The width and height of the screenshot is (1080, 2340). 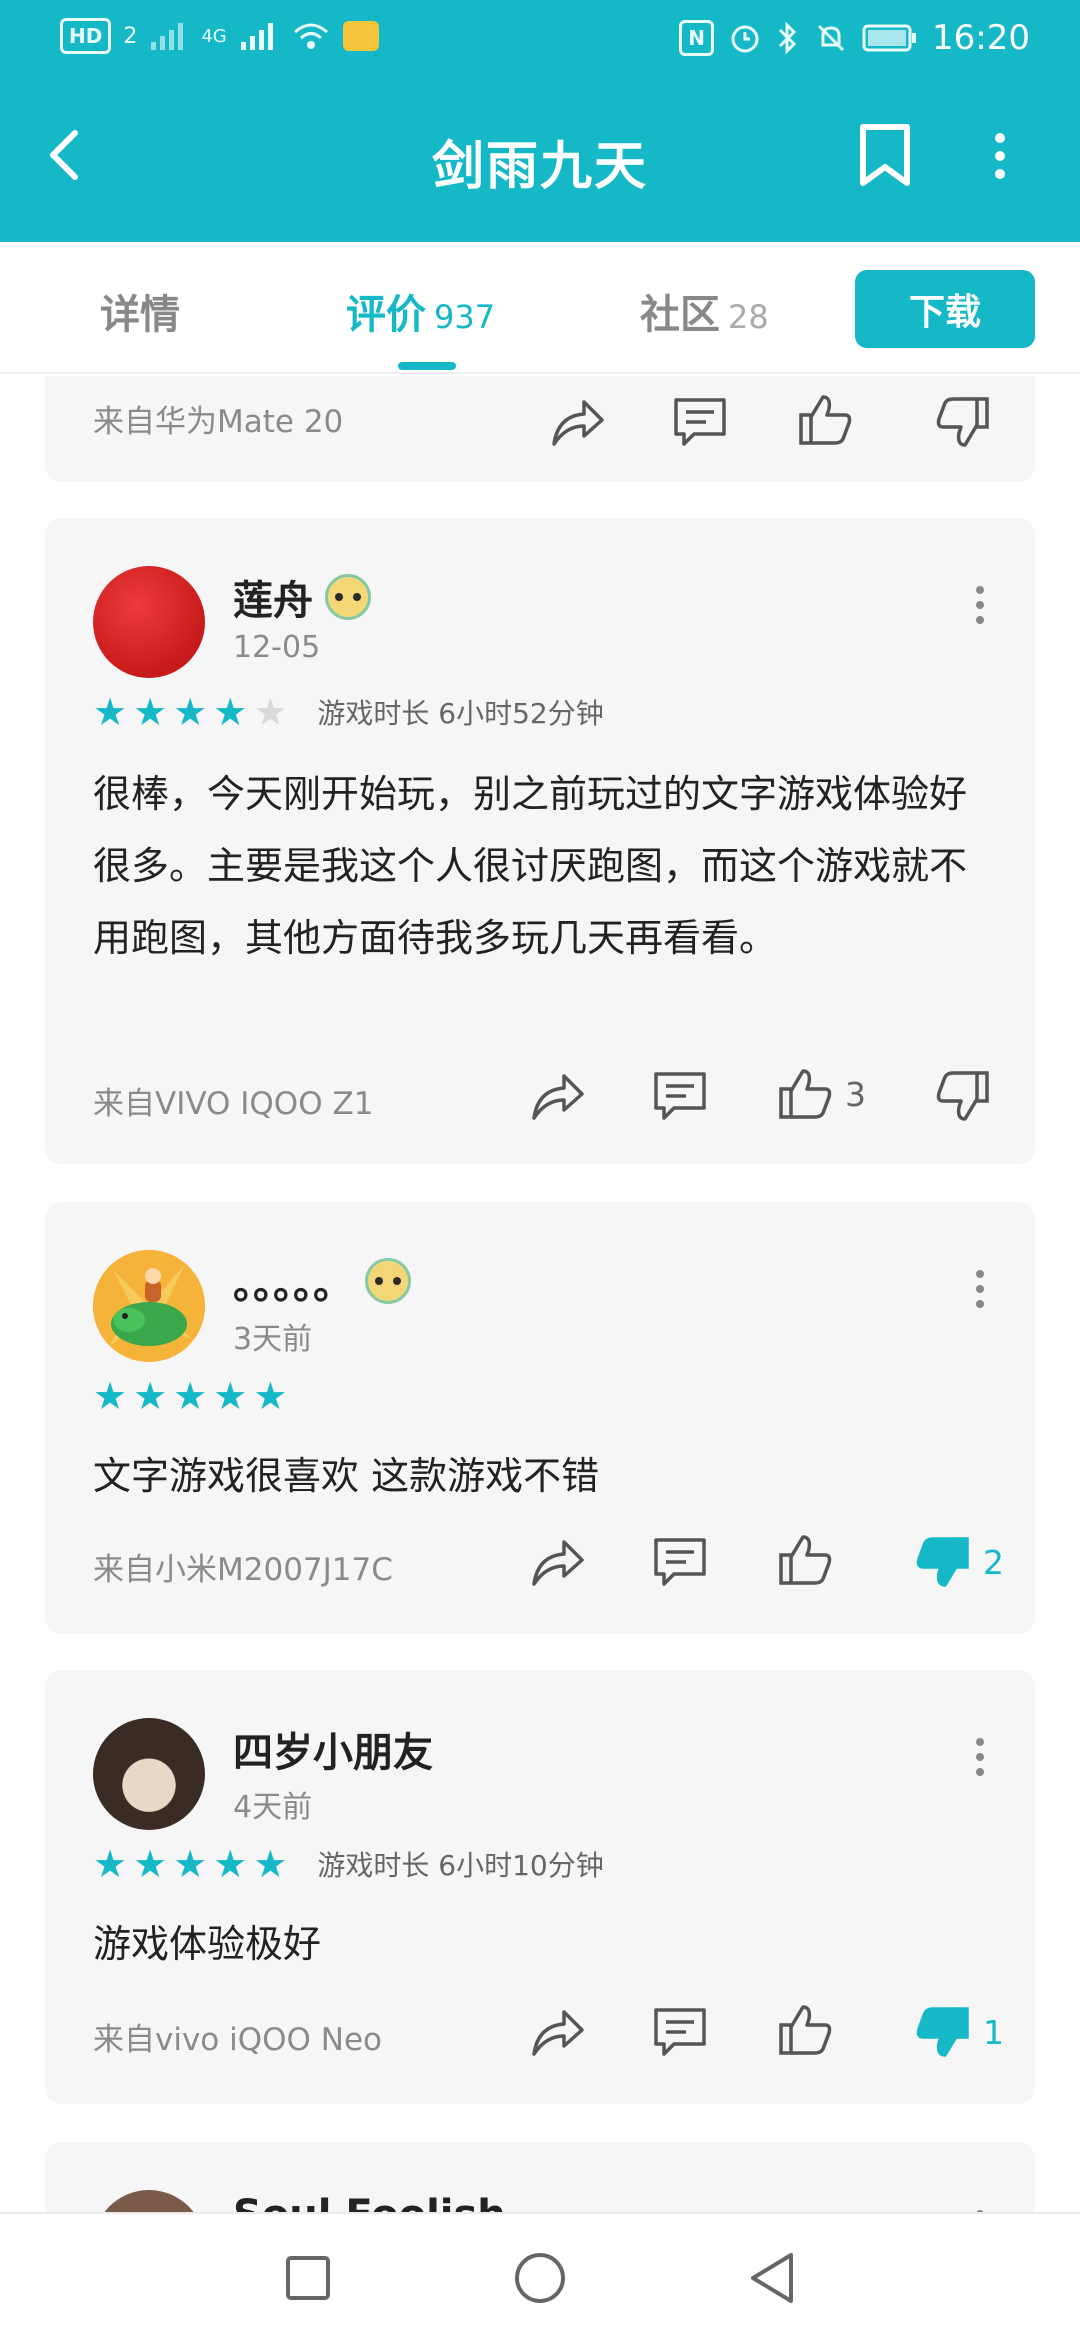 What do you see at coordinates (855, 1094) in the screenshot?
I see `like-count: 3` at bounding box center [855, 1094].